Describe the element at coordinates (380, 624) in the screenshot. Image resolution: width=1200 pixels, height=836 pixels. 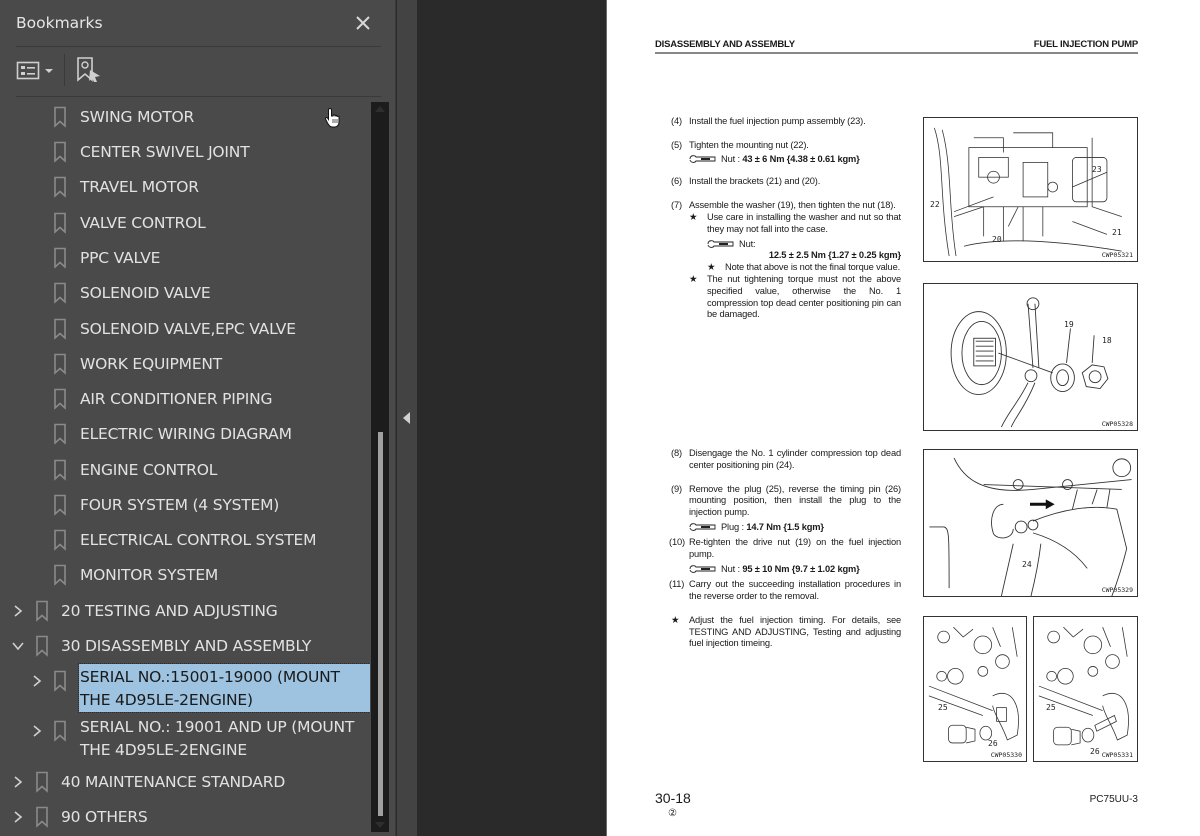
I see `scroll-thumb` at that location.